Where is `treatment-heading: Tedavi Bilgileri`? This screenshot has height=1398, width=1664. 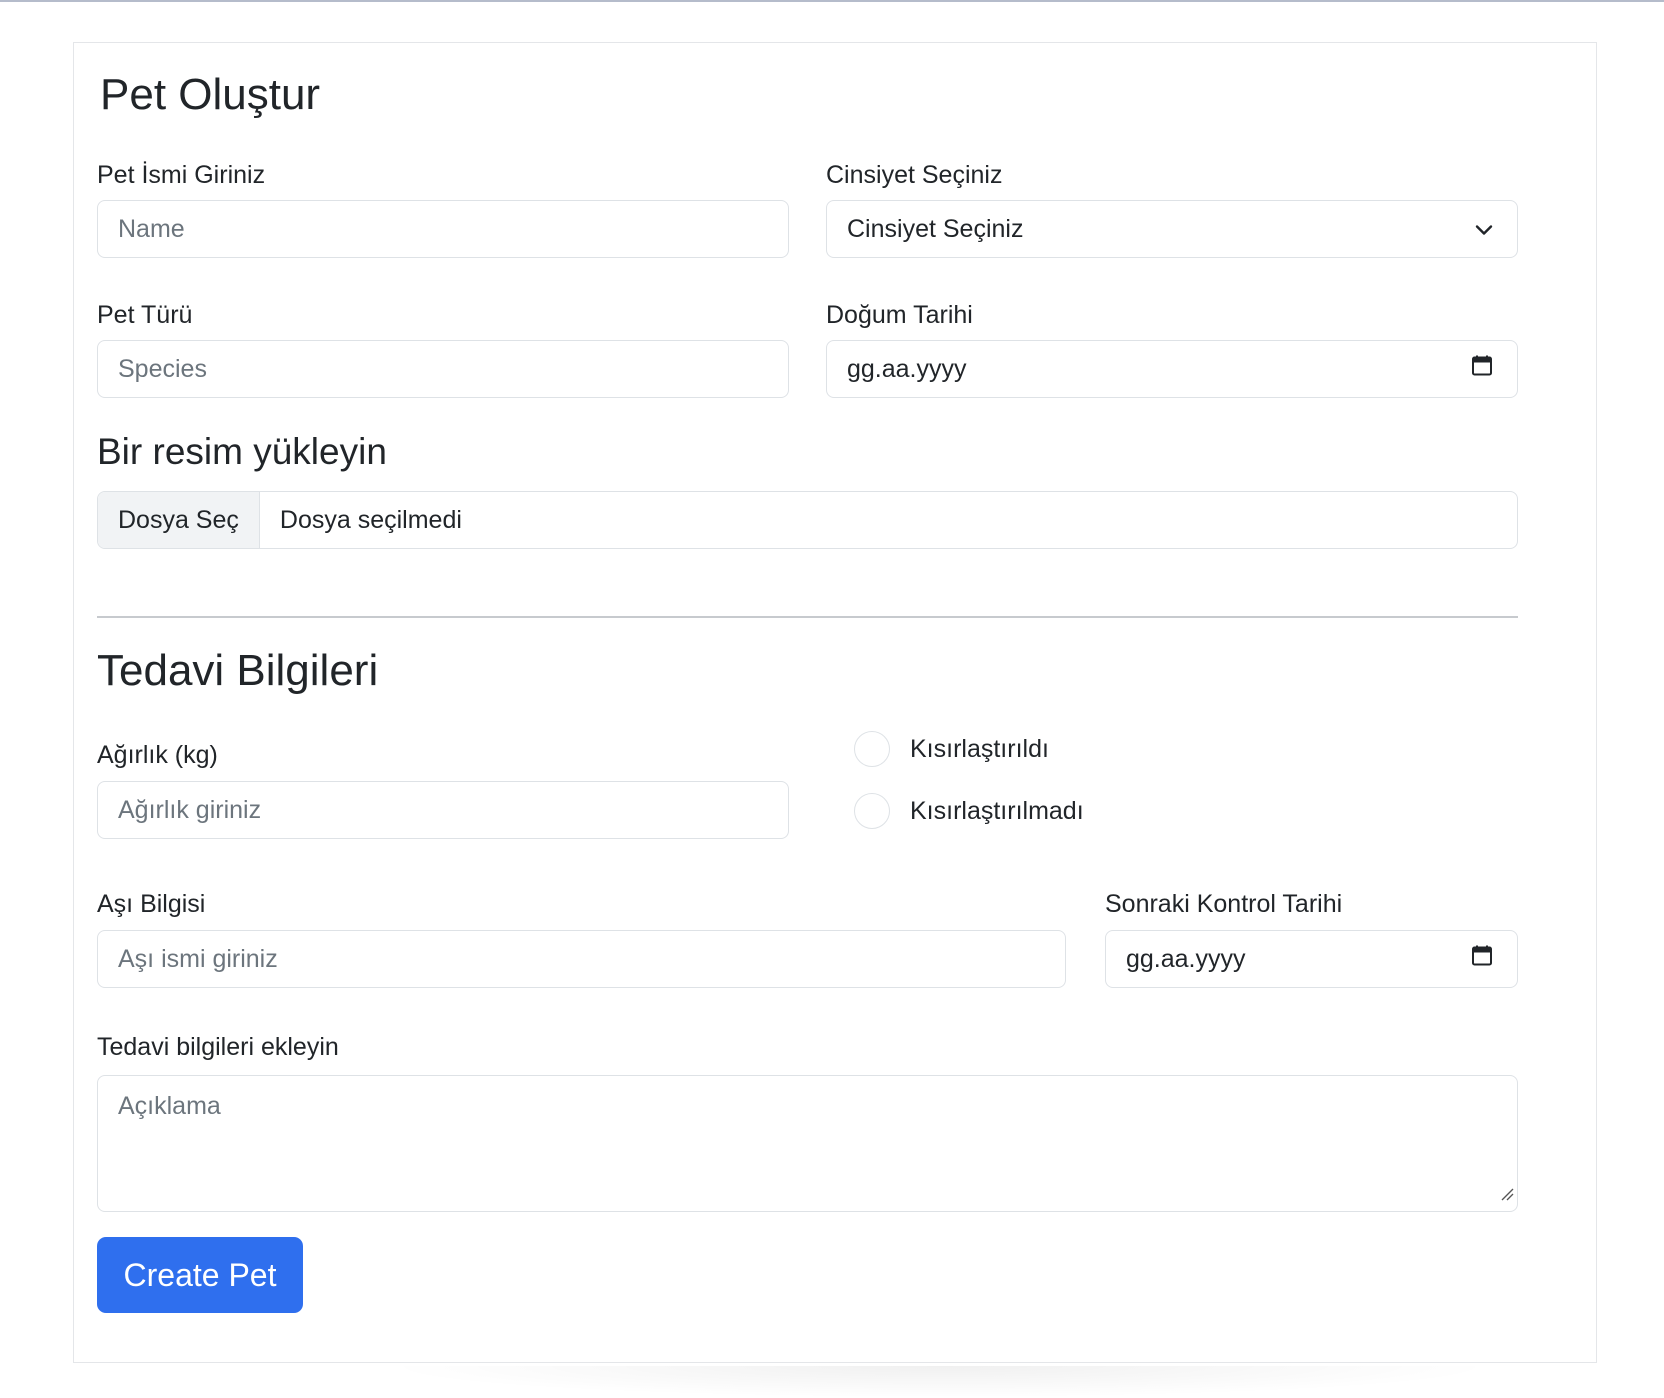 treatment-heading: Tedavi Bilgileri is located at coordinates (238, 670).